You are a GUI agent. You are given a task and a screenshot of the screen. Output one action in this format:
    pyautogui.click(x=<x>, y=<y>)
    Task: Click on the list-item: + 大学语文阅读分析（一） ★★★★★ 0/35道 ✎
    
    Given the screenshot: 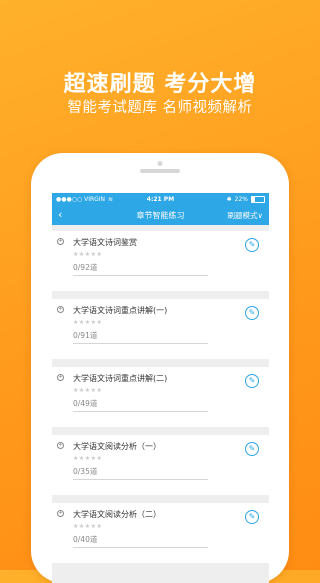 What is the action you would take?
    pyautogui.click(x=160, y=465)
    